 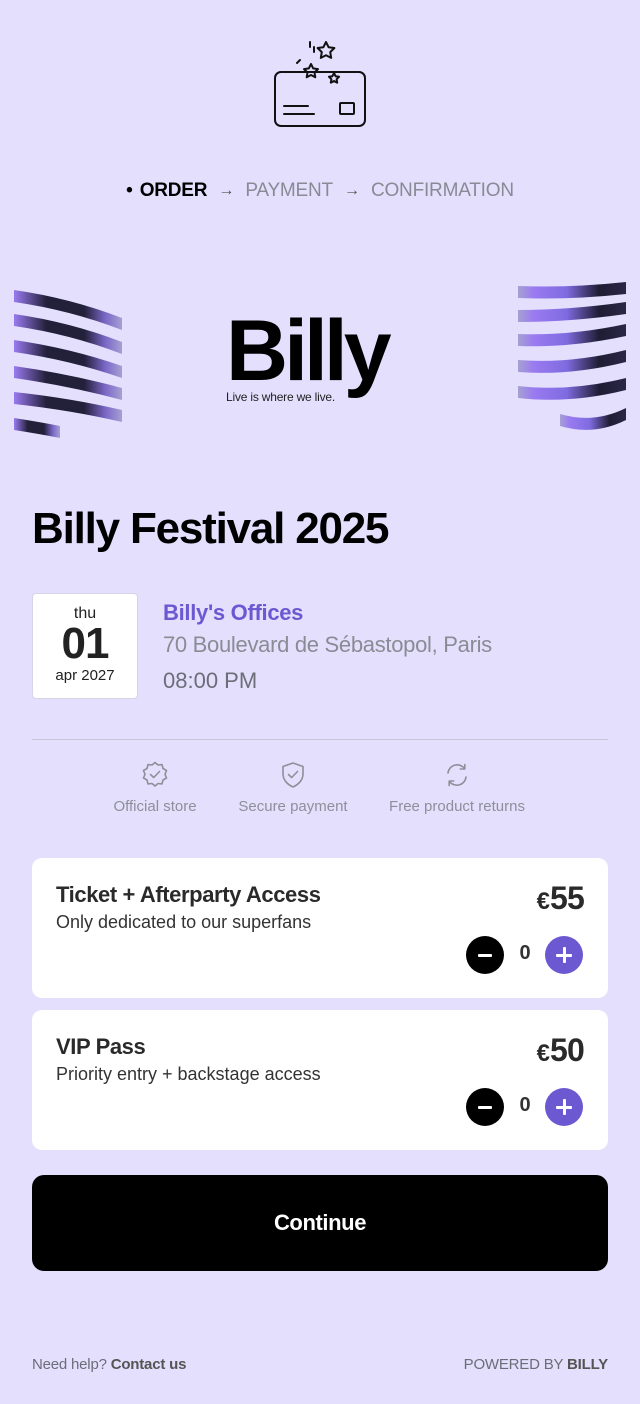 What do you see at coordinates (211, 528) in the screenshot?
I see `event-title: Billy Festival 2025` at bounding box center [211, 528].